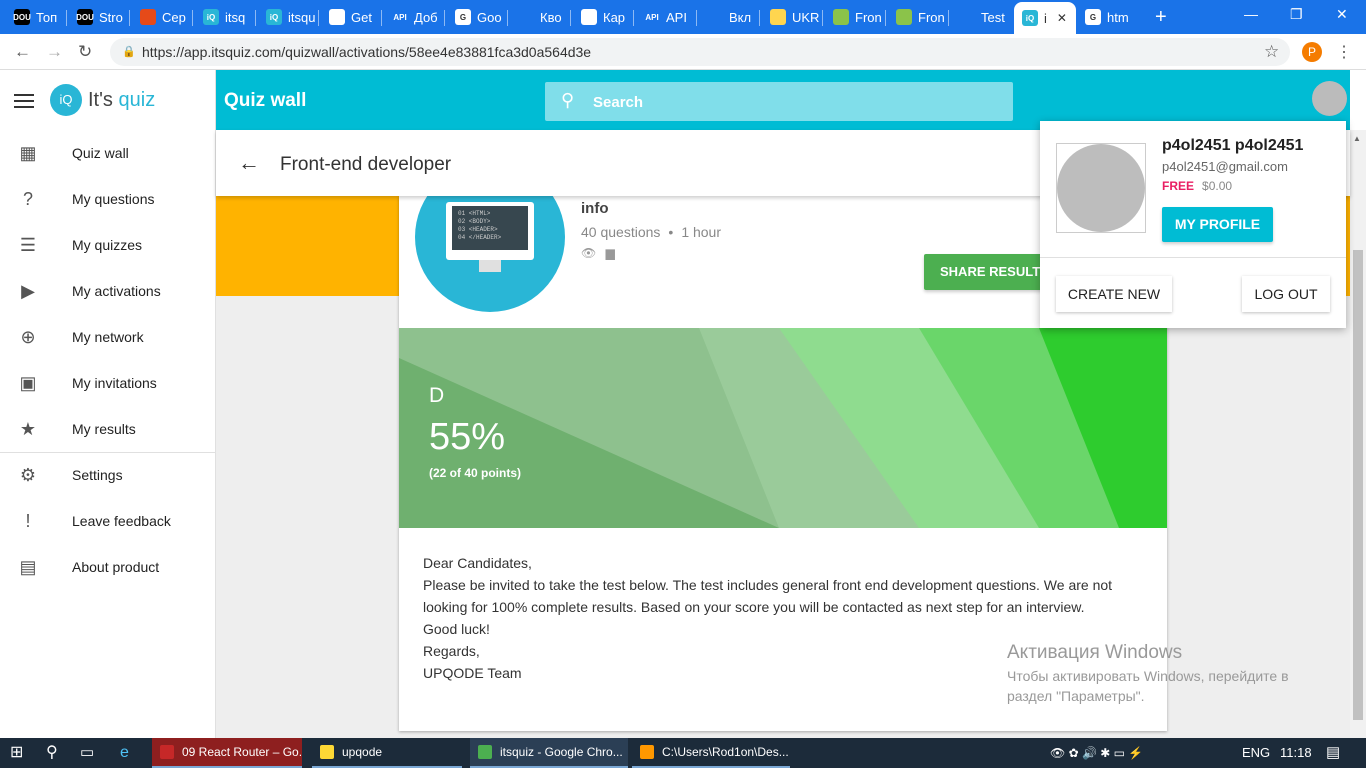  I want to click on sidebar-item-quiz-wall: ▦ Quiz wall, so click(108, 153).